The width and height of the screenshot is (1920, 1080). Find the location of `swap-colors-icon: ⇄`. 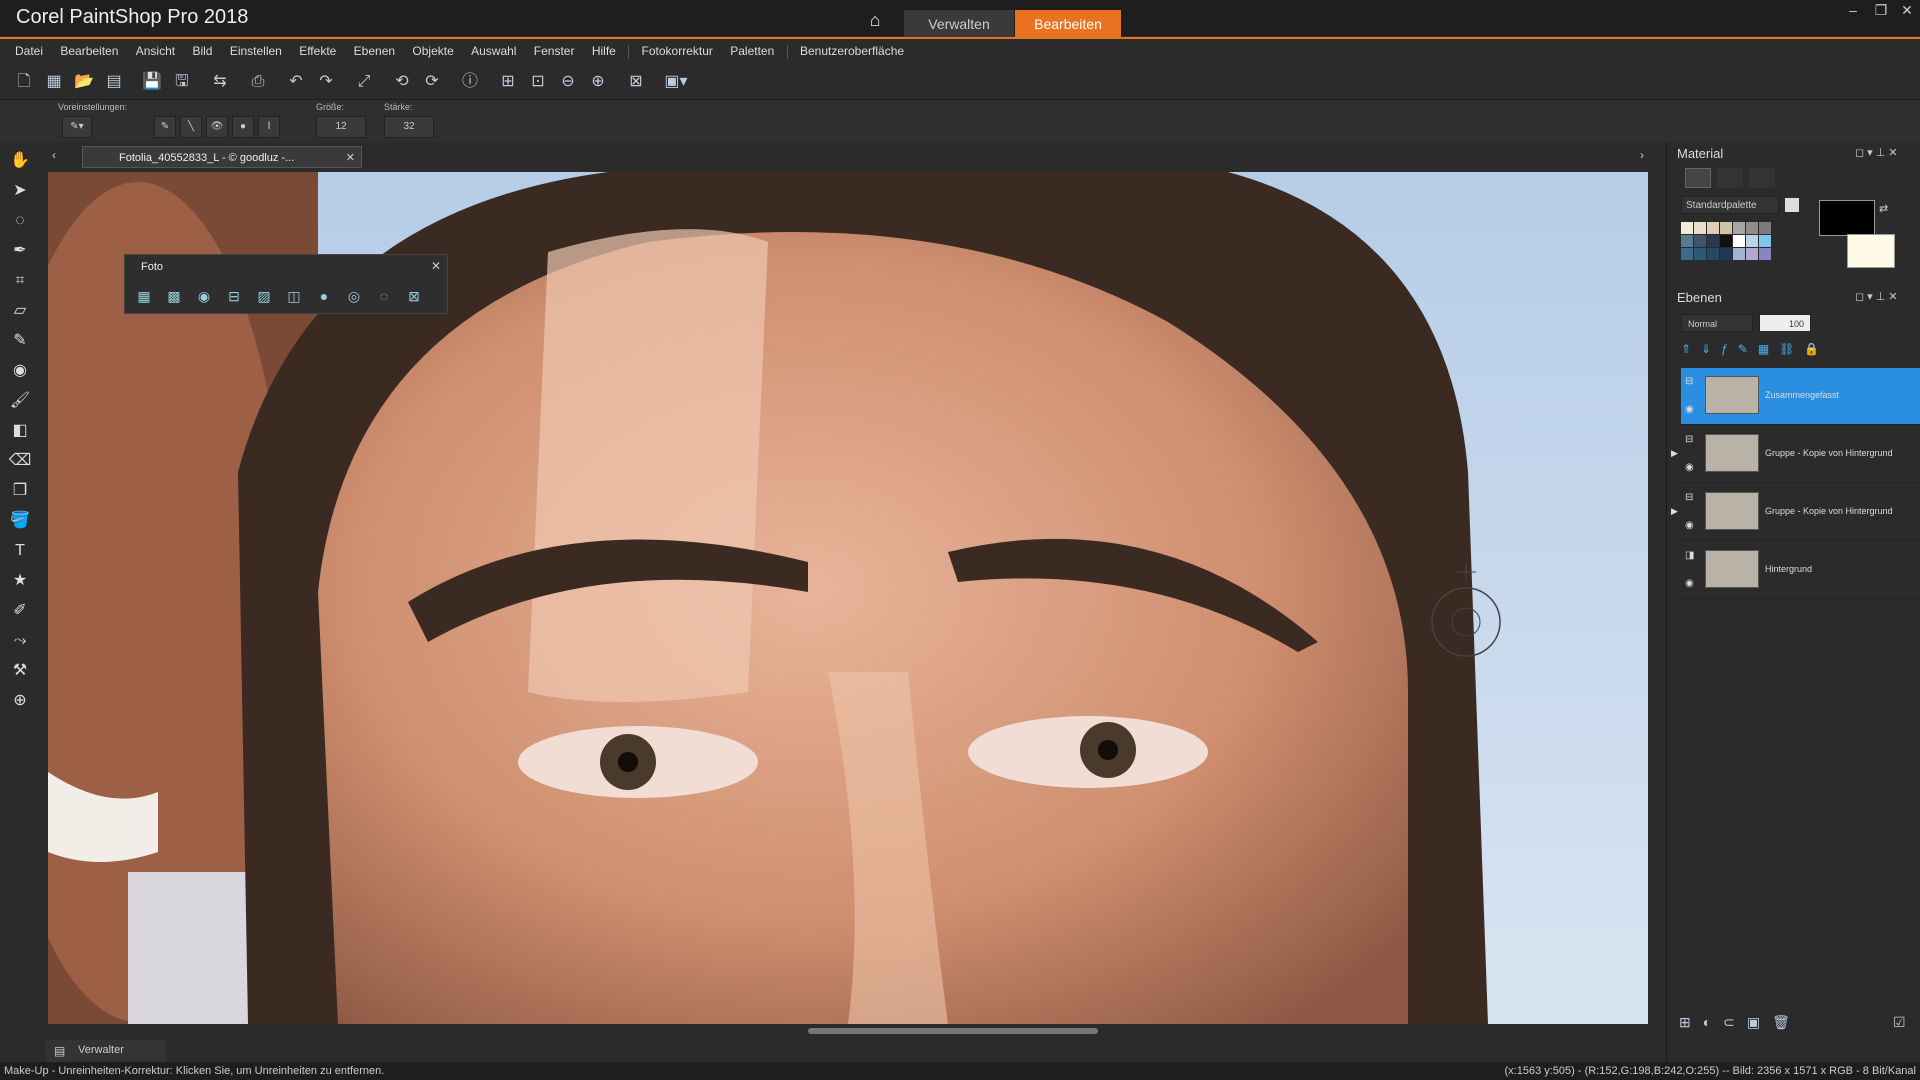

swap-colors-icon: ⇄ is located at coordinates (1883, 208).